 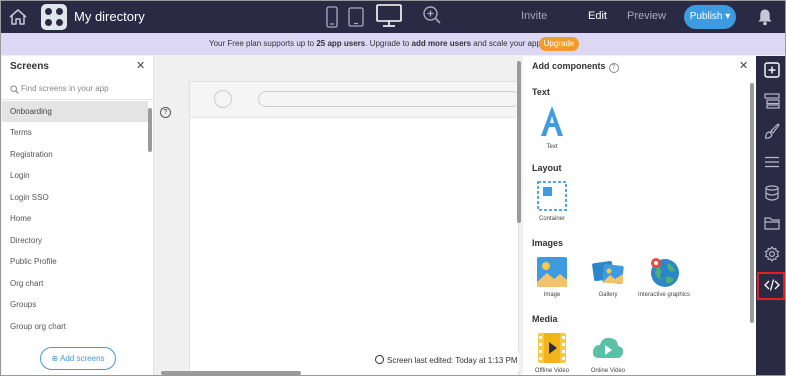 I want to click on film-strip-icon, so click(x=552, y=348).